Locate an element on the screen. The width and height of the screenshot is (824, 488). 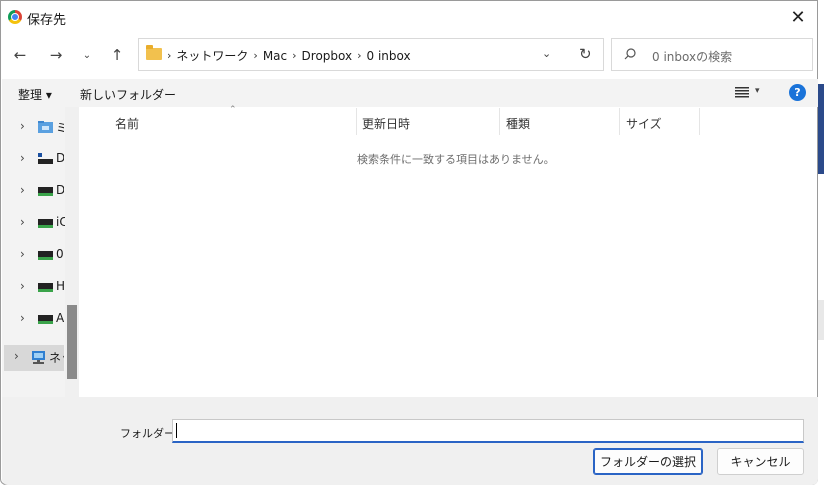
new-folder-button: 新しいフォルダー is located at coordinates (128, 94).